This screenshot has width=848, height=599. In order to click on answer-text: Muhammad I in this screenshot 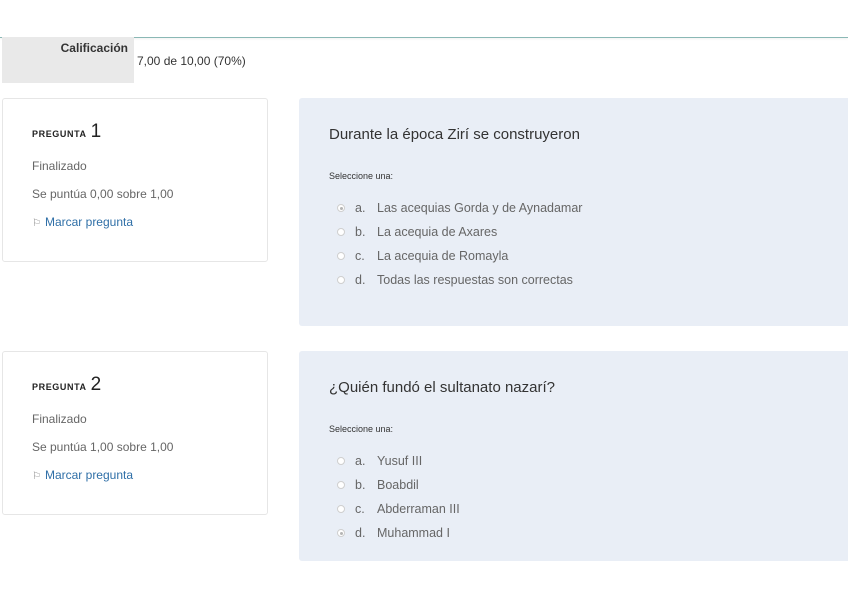, I will do `click(413, 533)`.